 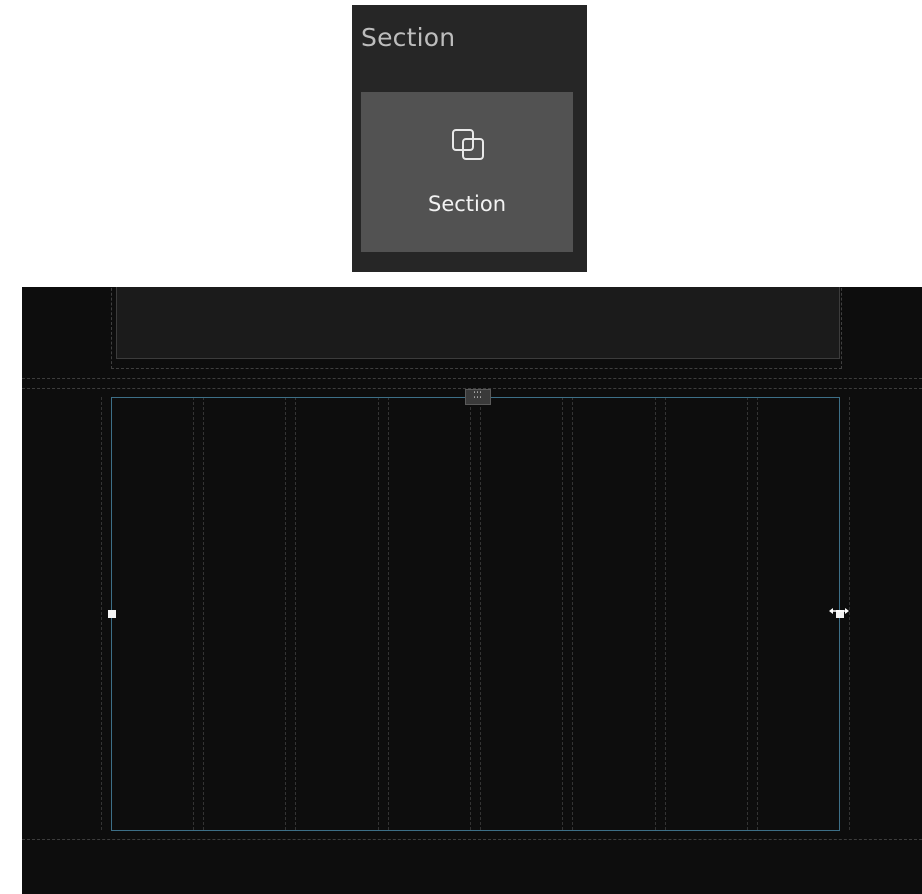 I want to click on resize-horizontal-icon, so click(x=839, y=611).